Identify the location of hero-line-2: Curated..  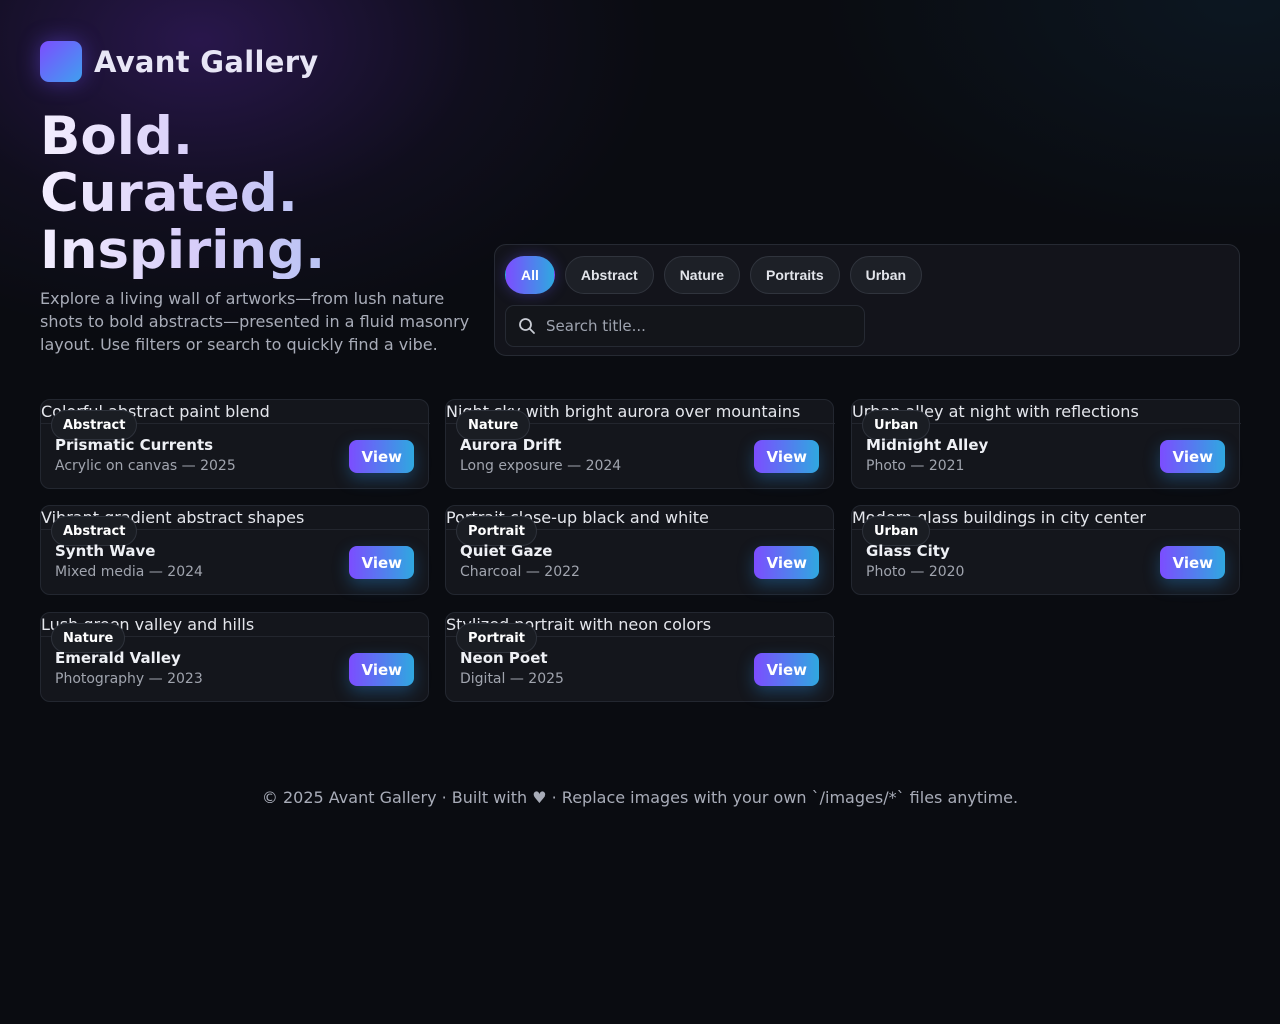
(182, 193).